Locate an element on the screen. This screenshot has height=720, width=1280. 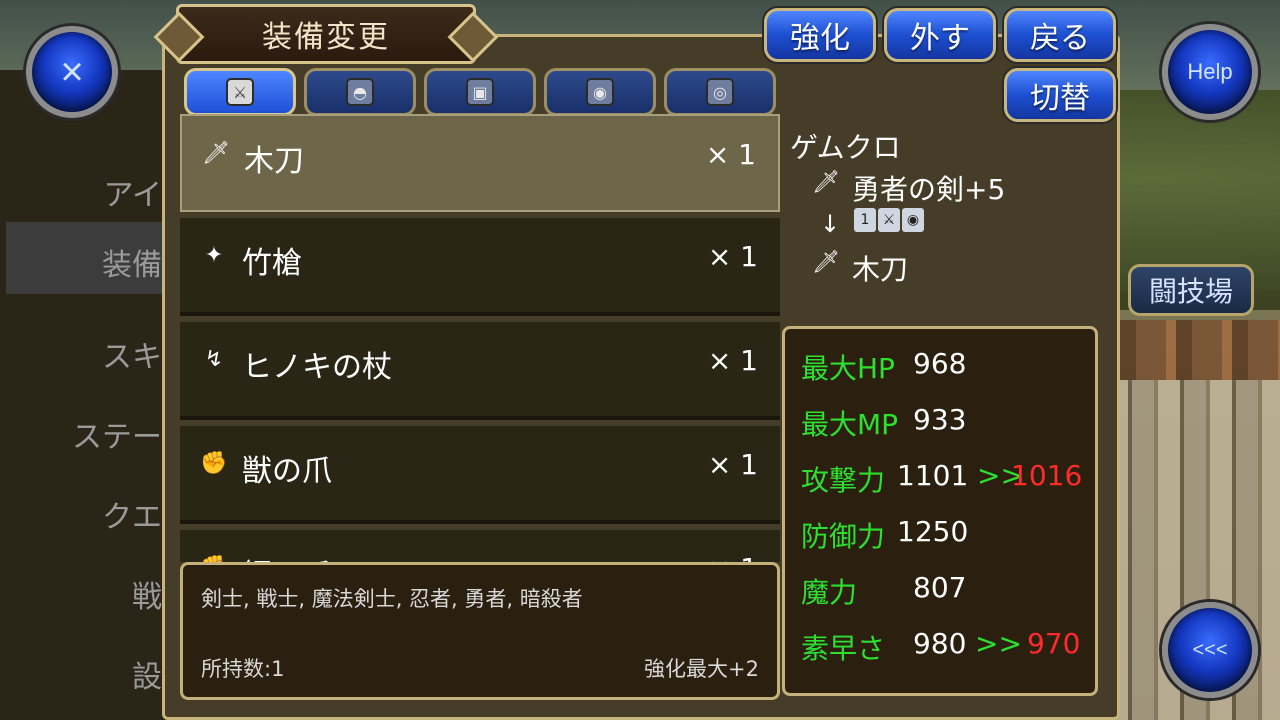
list-item: ↯ ヒノキの杖 × 1 is located at coordinates (480, 371).